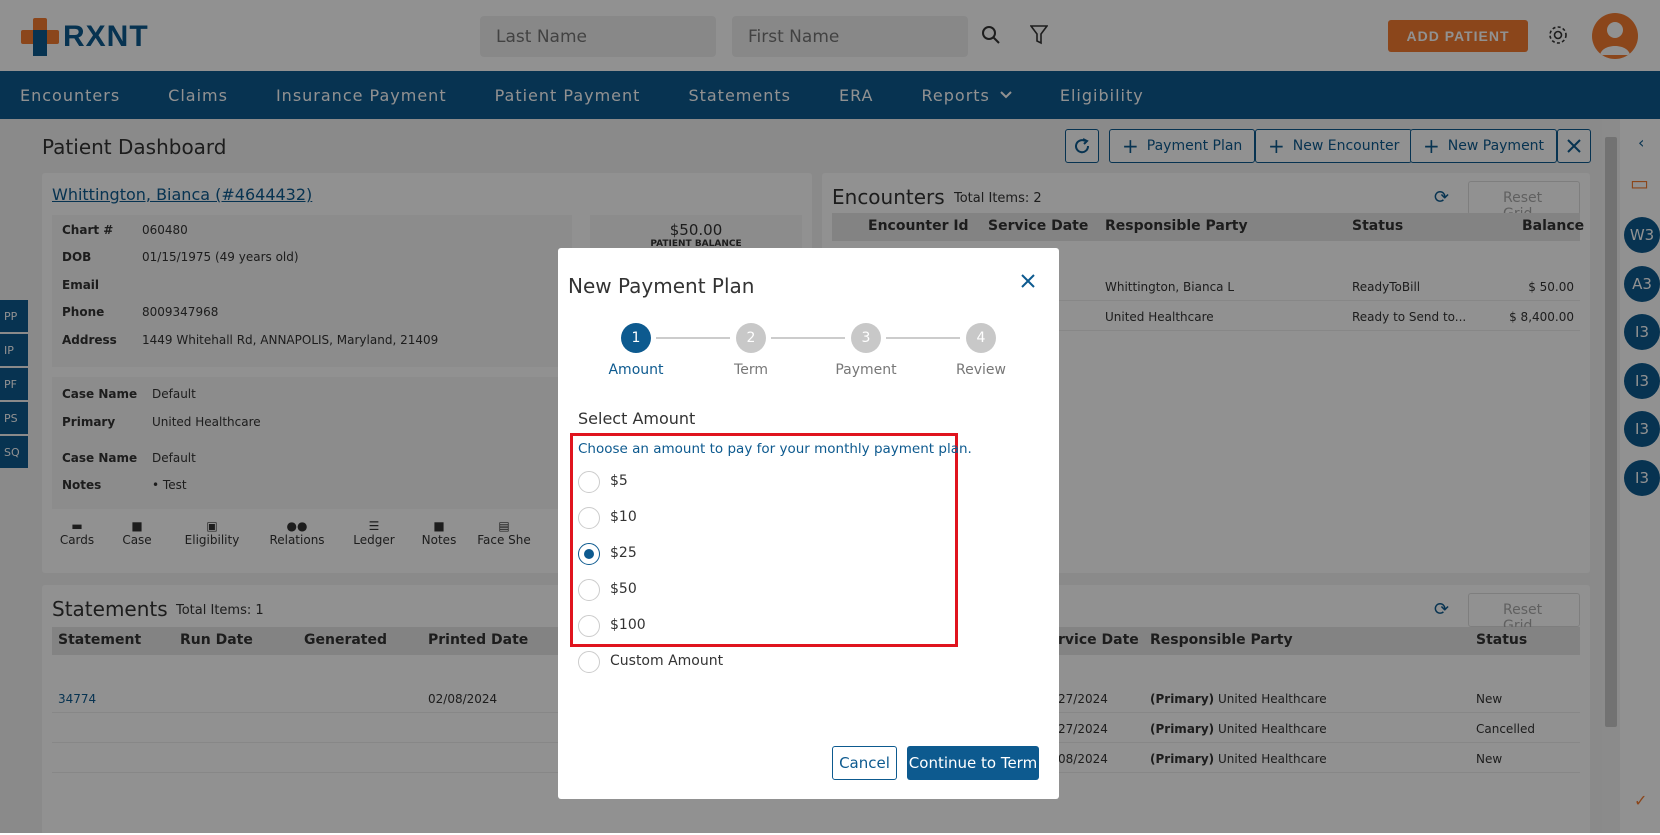  Describe the element at coordinates (619, 481) in the screenshot. I see `option-label: $5` at that location.